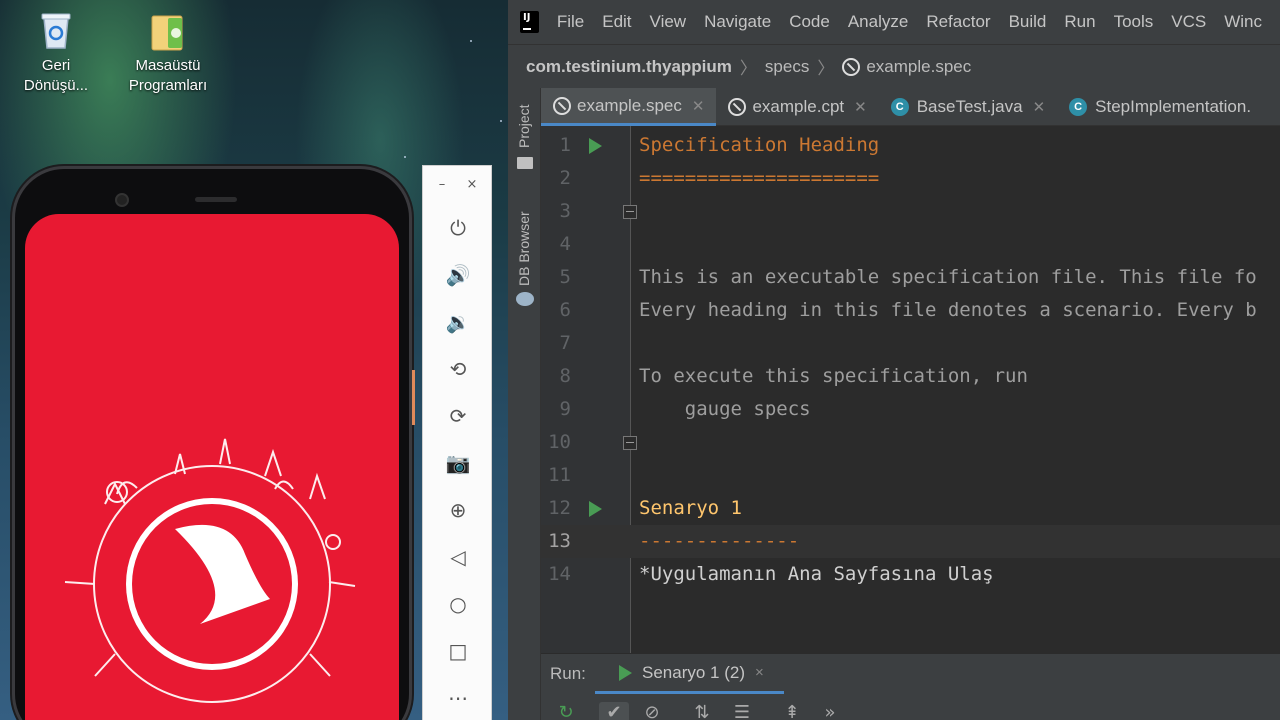  What do you see at coordinates (1188, 22) in the screenshot?
I see `menu-vcs: VCS` at bounding box center [1188, 22].